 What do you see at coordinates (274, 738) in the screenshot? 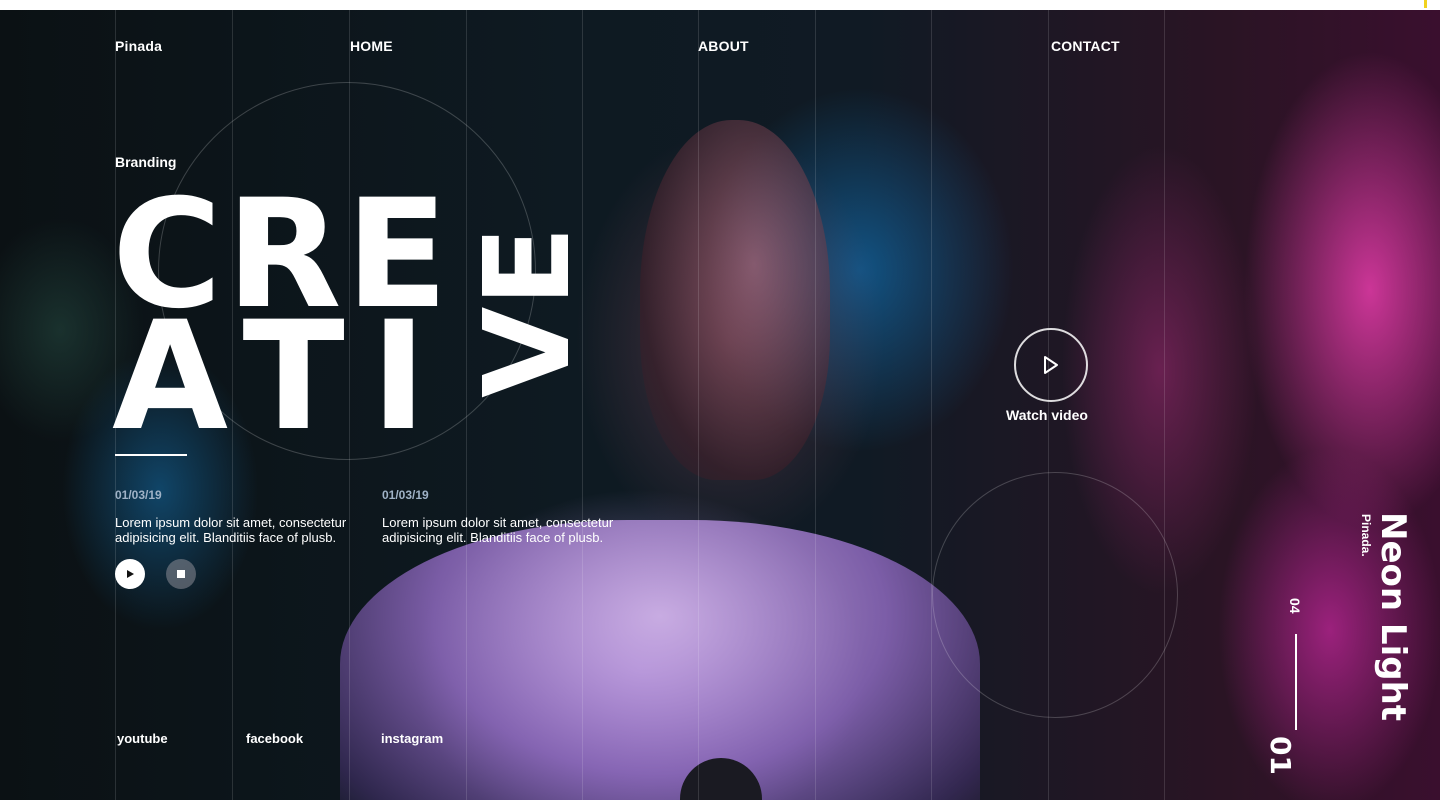
I see `social-link-facebook: facebook` at bounding box center [274, 738].